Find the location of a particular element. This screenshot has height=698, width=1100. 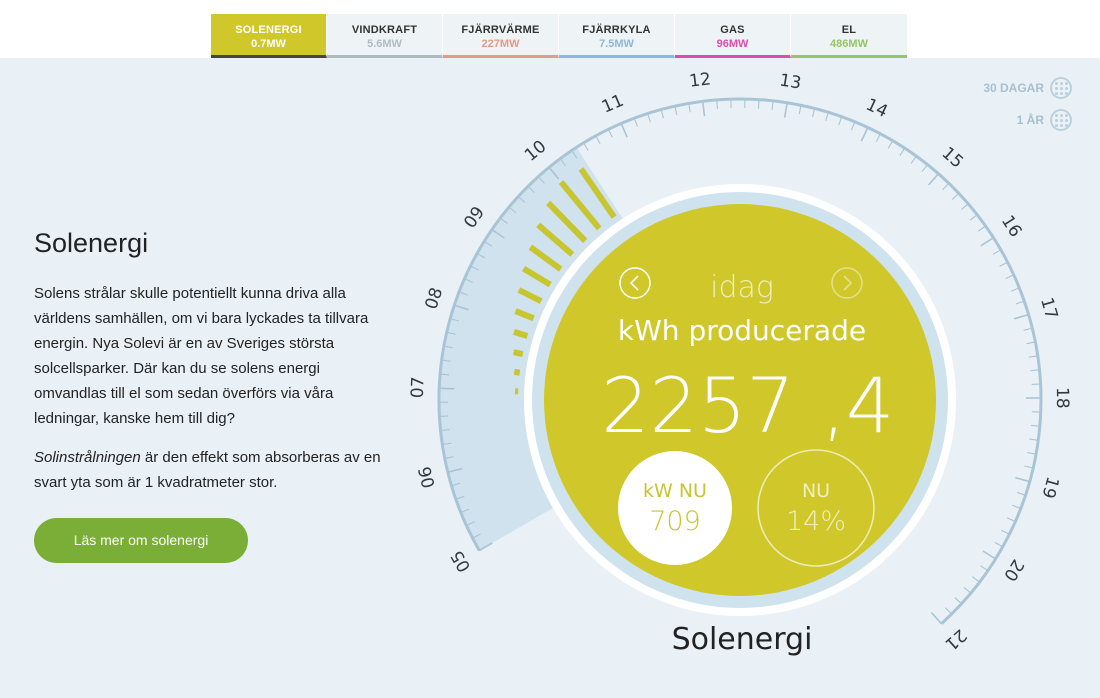

hour-label: 19 is located at coordinates (1049, 487).